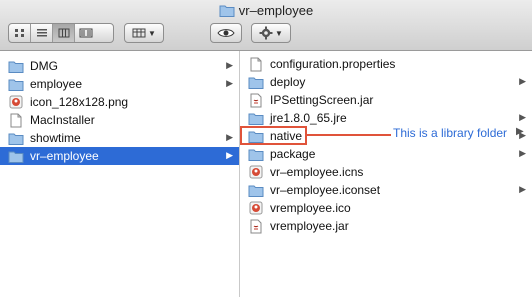  Describe the element at coordinates (119, 138) in the screenshot. I see `left-row: showtime ▶` at that location.